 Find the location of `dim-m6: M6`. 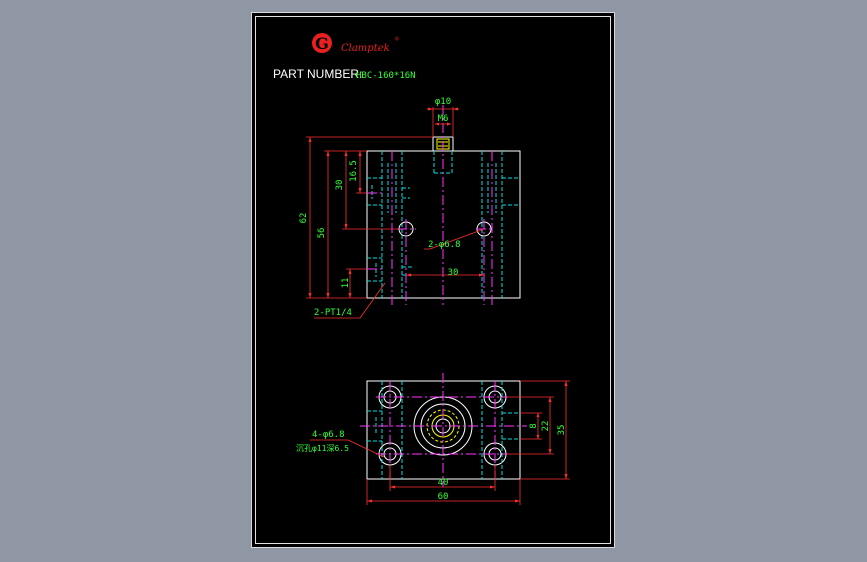

dim-m6: M6 is located at coordinates (443, 119).